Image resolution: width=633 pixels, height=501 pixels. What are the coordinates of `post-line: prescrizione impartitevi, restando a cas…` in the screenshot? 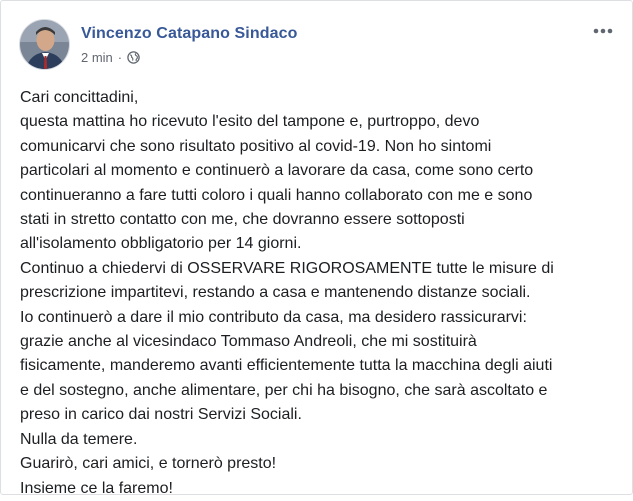 It's located at (275, 293).